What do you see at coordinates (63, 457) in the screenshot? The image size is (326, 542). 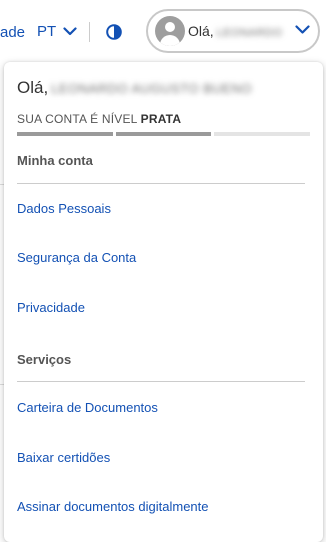 I see `menu-item-baixar-certidoes: Baixar certidões` at bounding box center [63, 457].